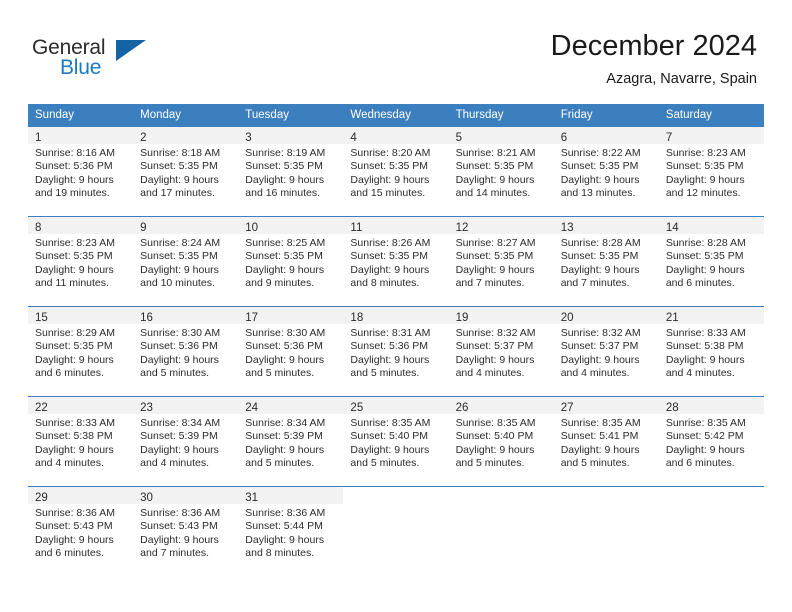 The width and height of the screenshot is (792, 612). What do you see at coordinates (396, 135) in the screenshot?
I see `day-number-band: 4` at bounding box center [396, 135].